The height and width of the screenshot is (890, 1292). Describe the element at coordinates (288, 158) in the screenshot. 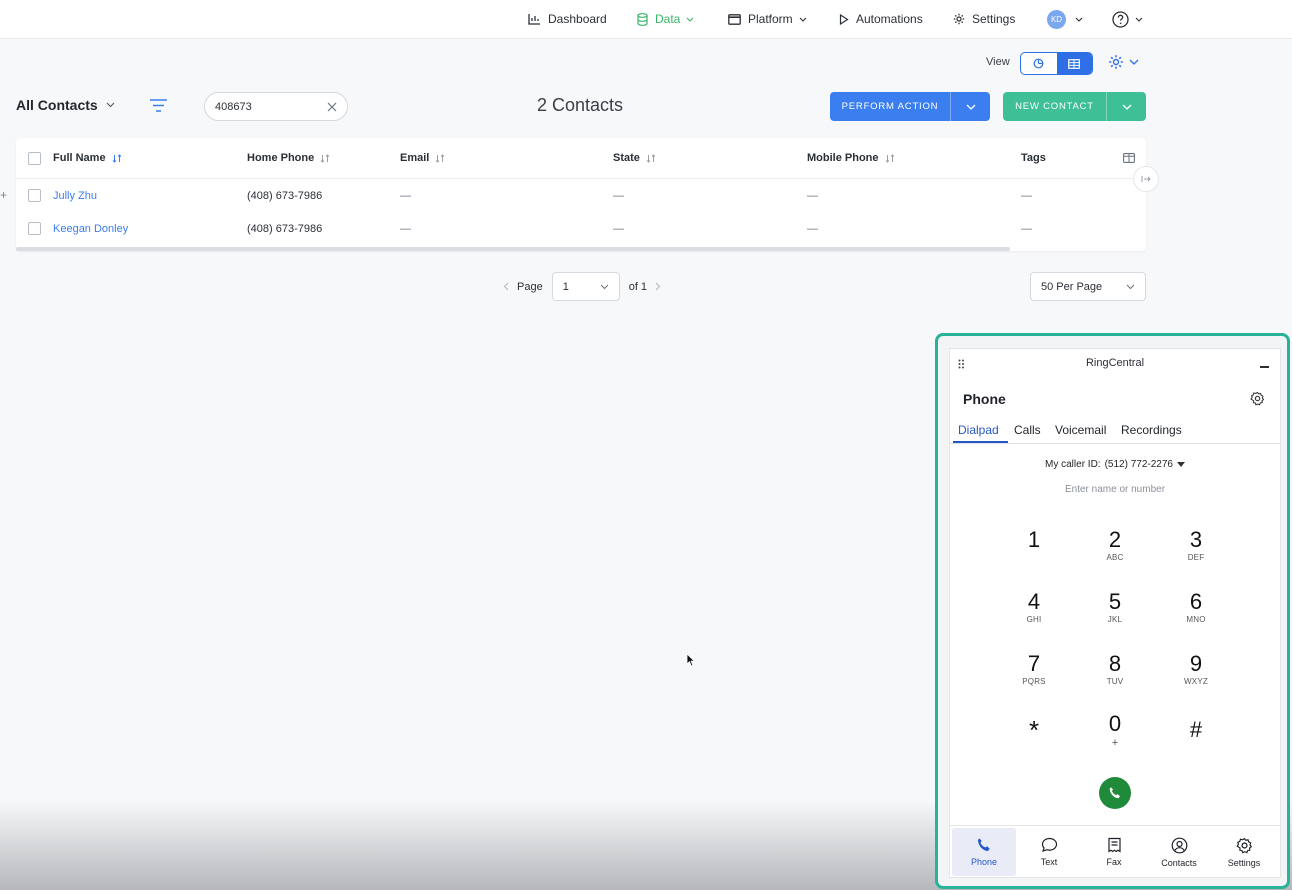

I see `column-header-home-phone: Home Phone` at that location.